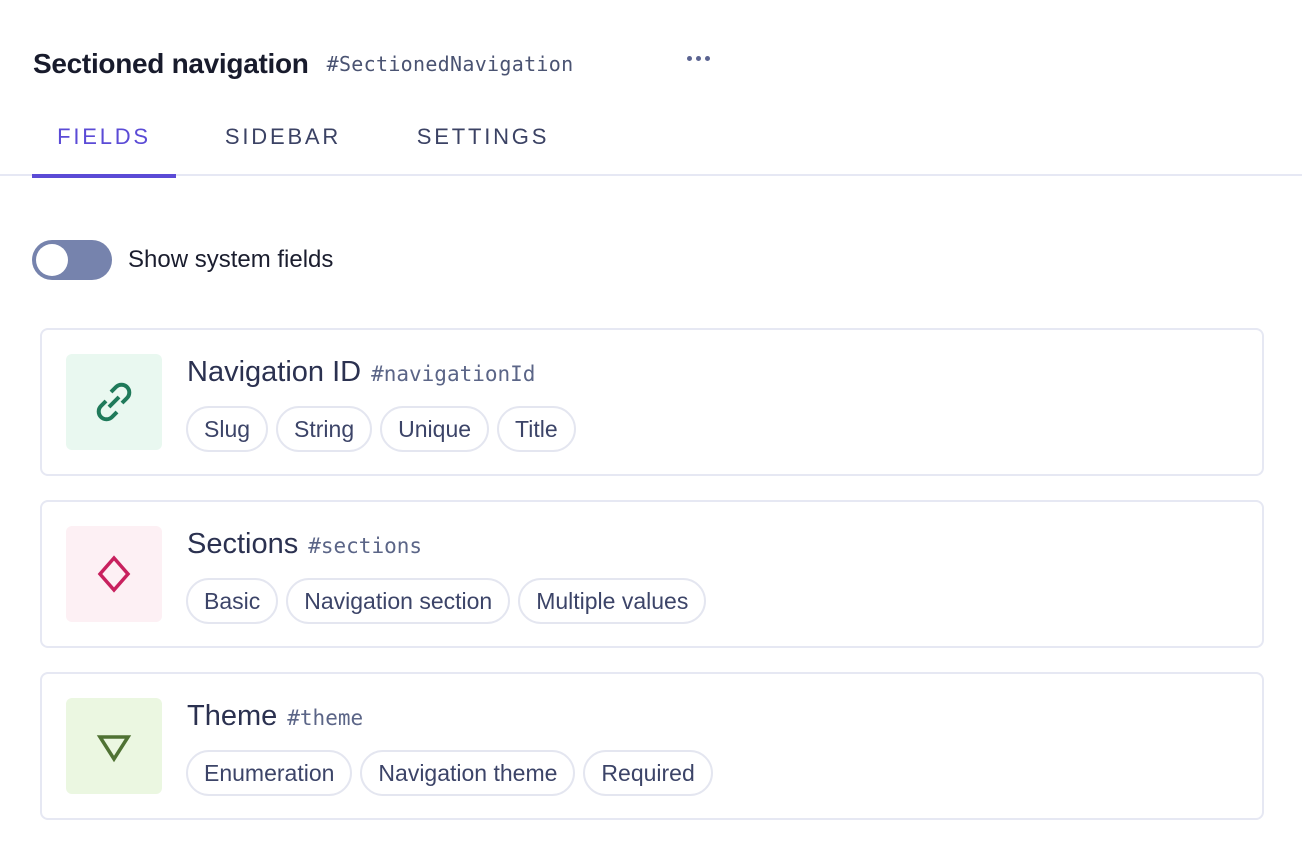  What do you see at coordinates (104, 151) in the screenshot?
I see `tab-fields: FIELDS` at bounding box center [104, 151].